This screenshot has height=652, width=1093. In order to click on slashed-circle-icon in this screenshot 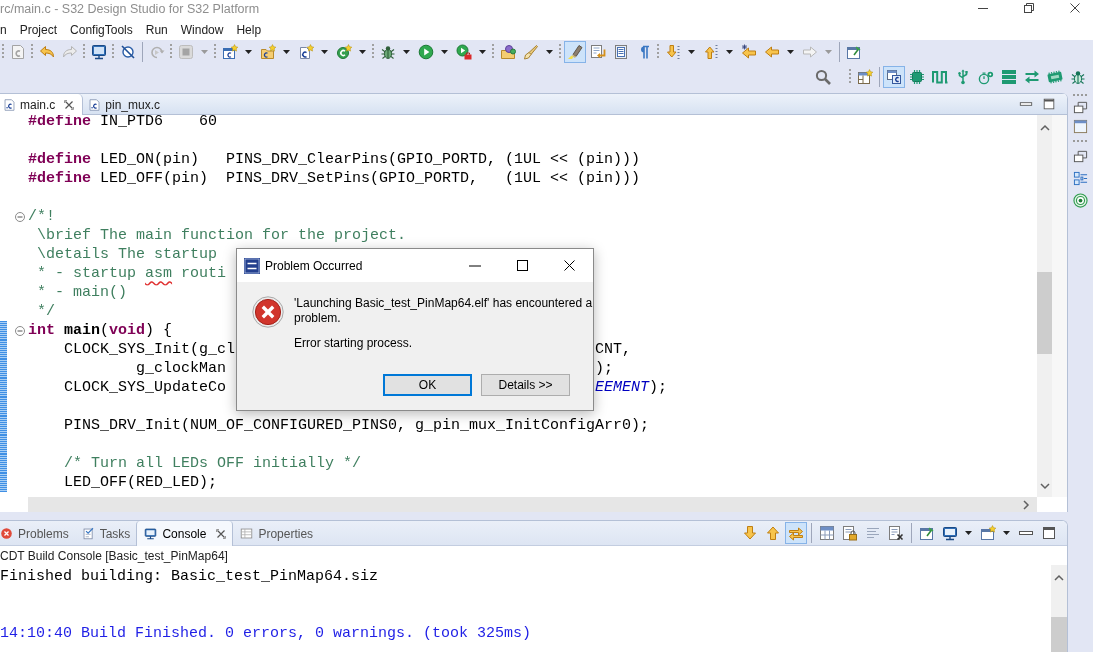, I will do `click(127, 52)`.